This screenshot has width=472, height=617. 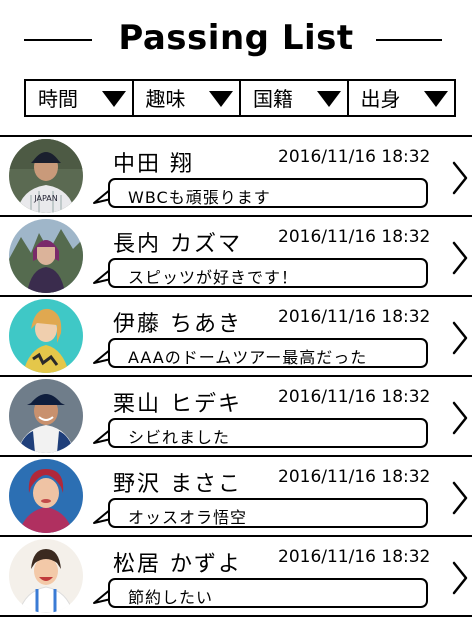 I want to click on page-title: Passing List, so click(x=236, y=38).